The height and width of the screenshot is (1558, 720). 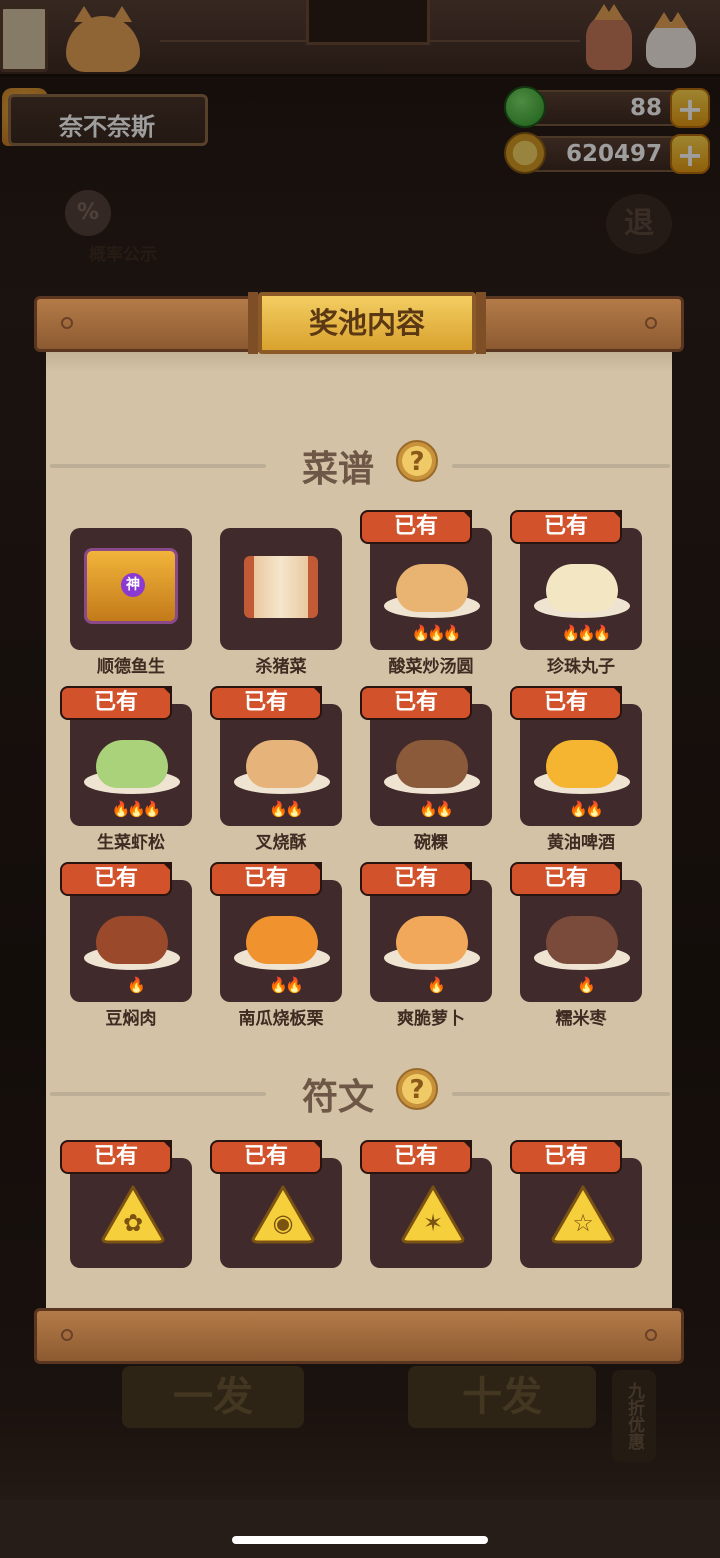 I want to click on rune-crab-icon: ✶, so click(x=433, y=1214).